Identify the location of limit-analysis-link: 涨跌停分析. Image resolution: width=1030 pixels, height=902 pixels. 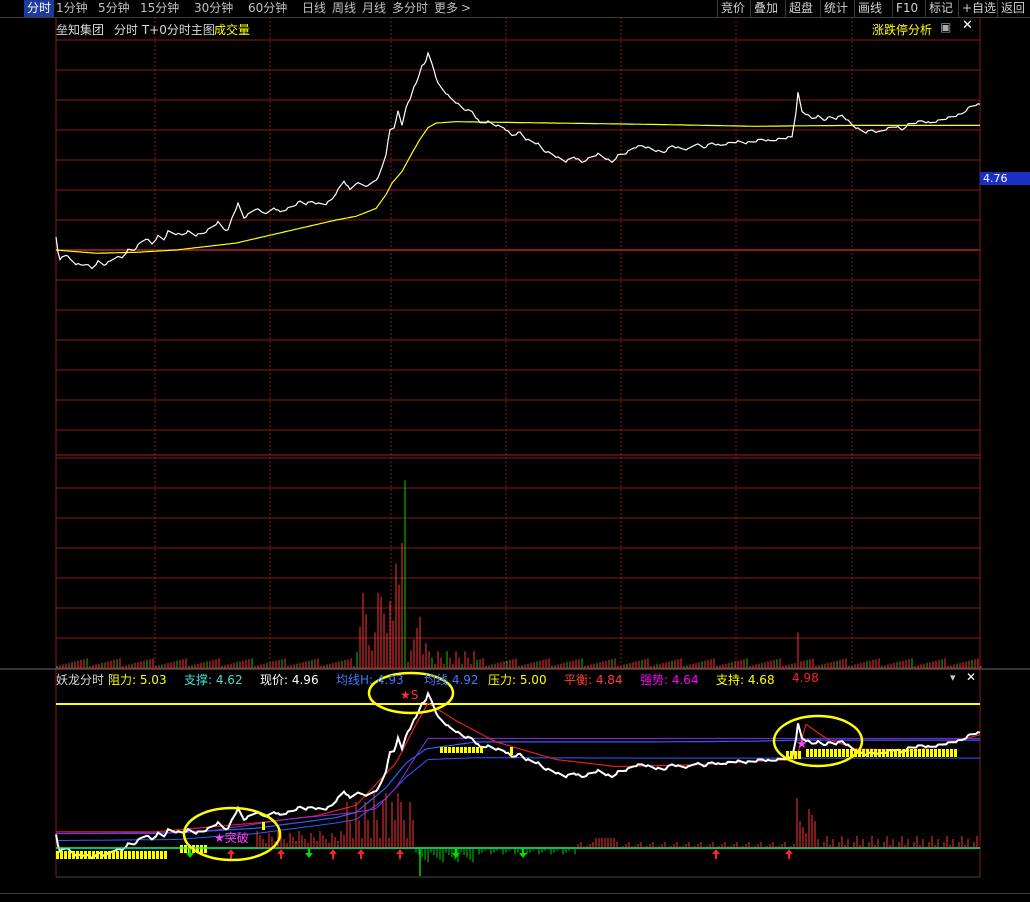
(902, 29).